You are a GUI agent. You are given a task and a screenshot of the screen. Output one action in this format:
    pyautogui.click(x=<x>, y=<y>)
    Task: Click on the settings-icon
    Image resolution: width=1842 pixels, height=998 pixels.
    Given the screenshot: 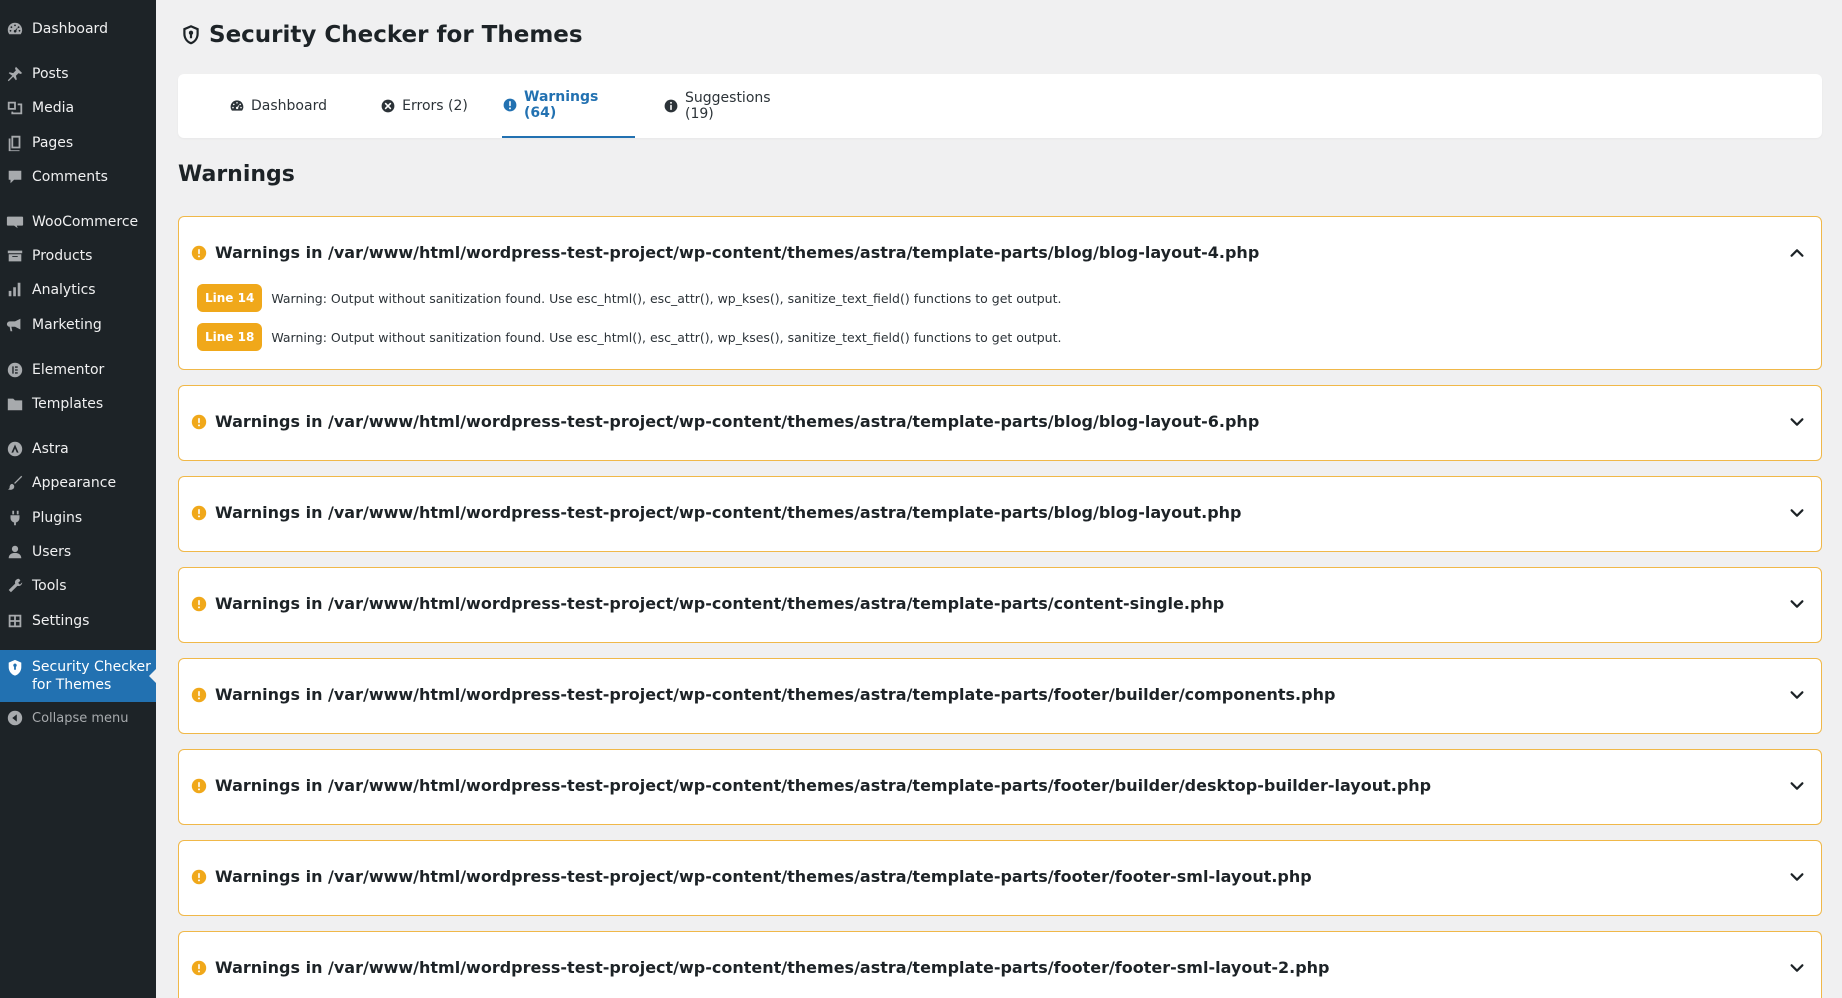 What is the action you would take?
    pyautogui.click(x=15, y=621)
    